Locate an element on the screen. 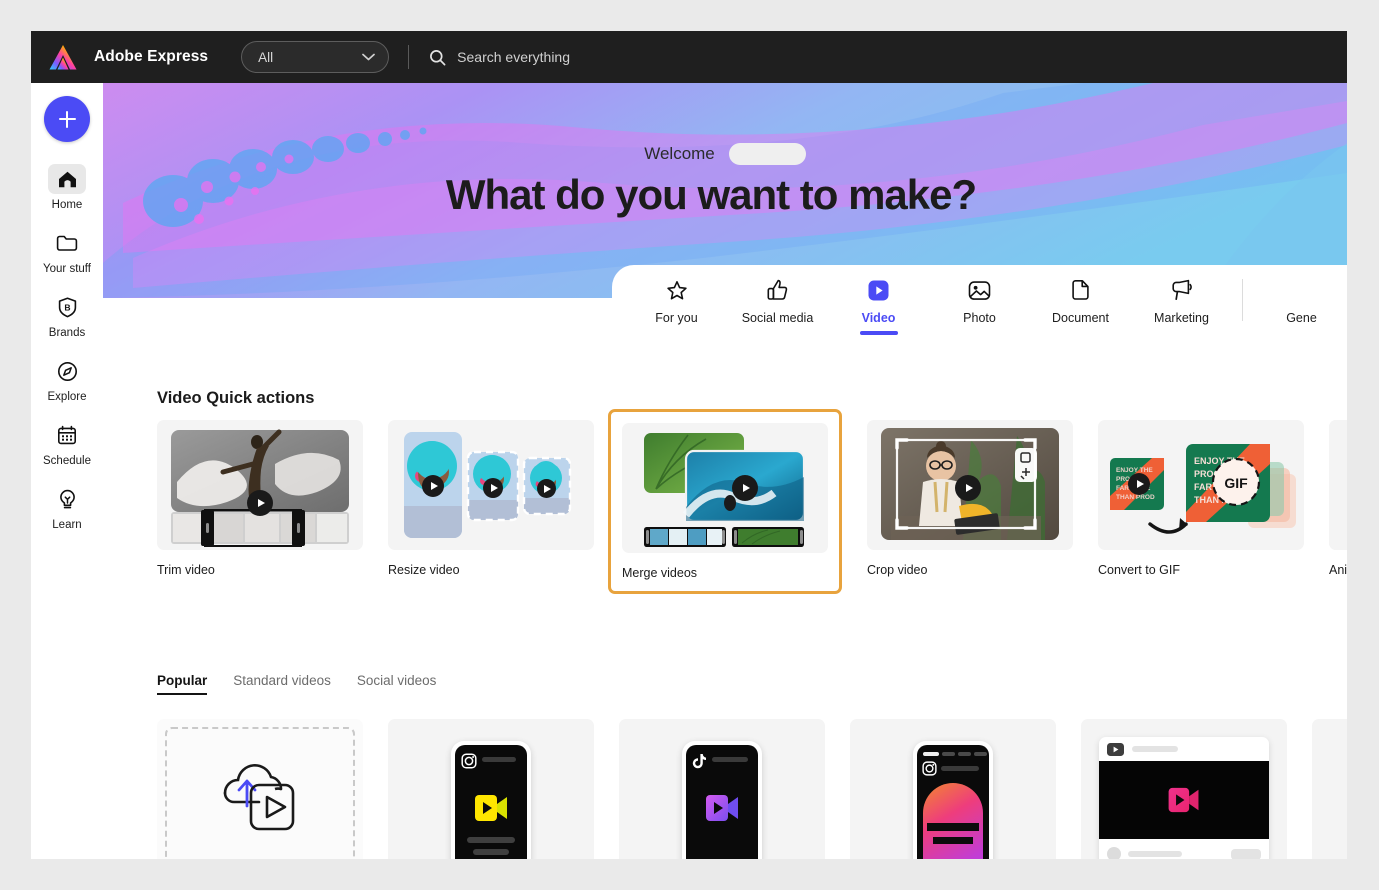  welcome-row: Welcome is located at coordinates (725, 154).